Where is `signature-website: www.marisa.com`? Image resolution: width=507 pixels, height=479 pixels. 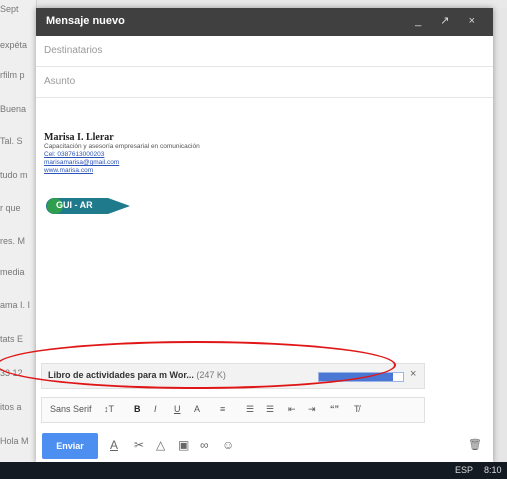 signature-website: www.marisa.com is located at coordinates (194, 171).